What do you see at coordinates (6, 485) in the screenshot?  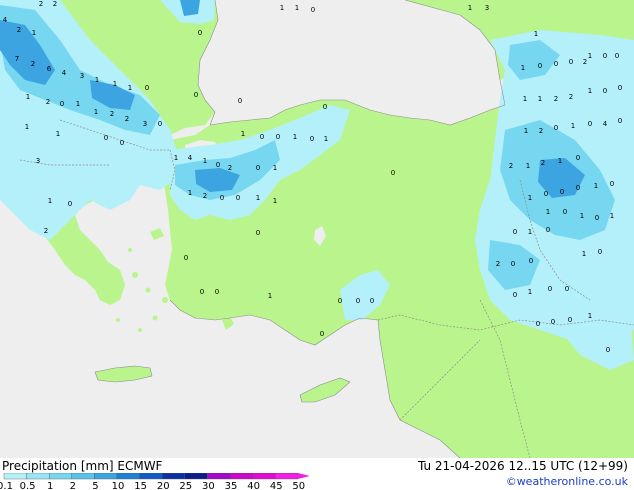 I see `legend-level-label: 0.1` at bounding box center [6, 485].